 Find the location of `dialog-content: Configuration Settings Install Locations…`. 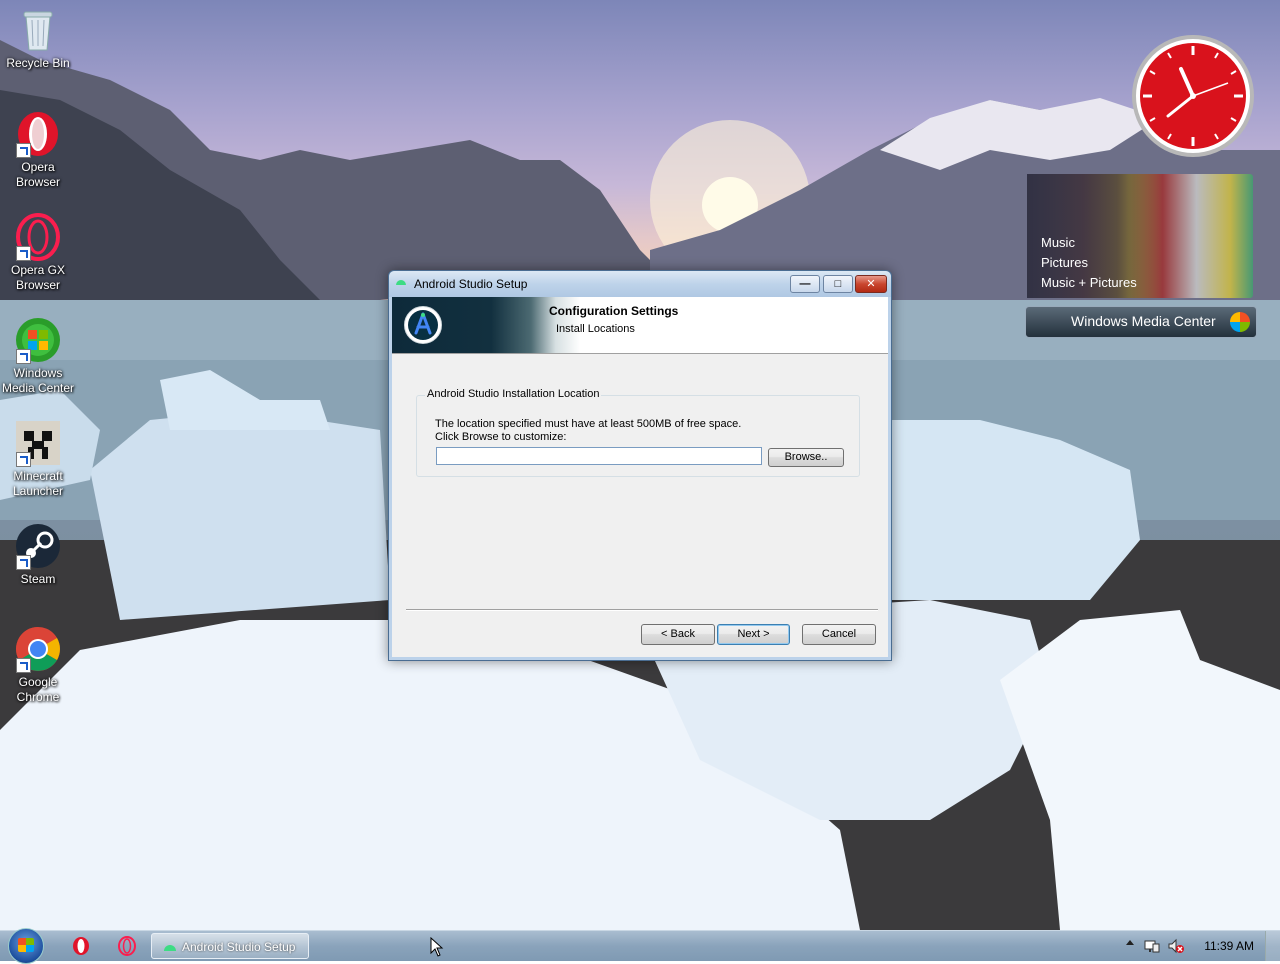

dialog-content: Configuration Settings Install Locations… is located at coordinates (640, 477).